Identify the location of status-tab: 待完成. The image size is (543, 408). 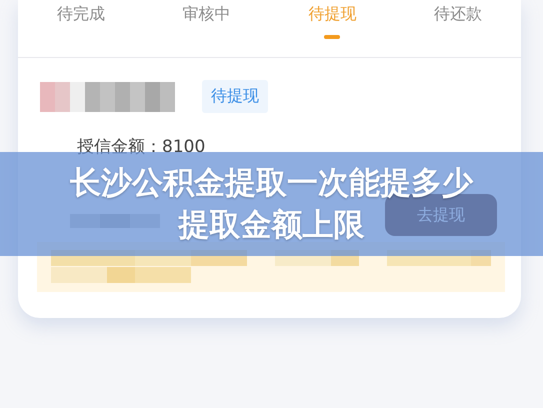
(80, 12).